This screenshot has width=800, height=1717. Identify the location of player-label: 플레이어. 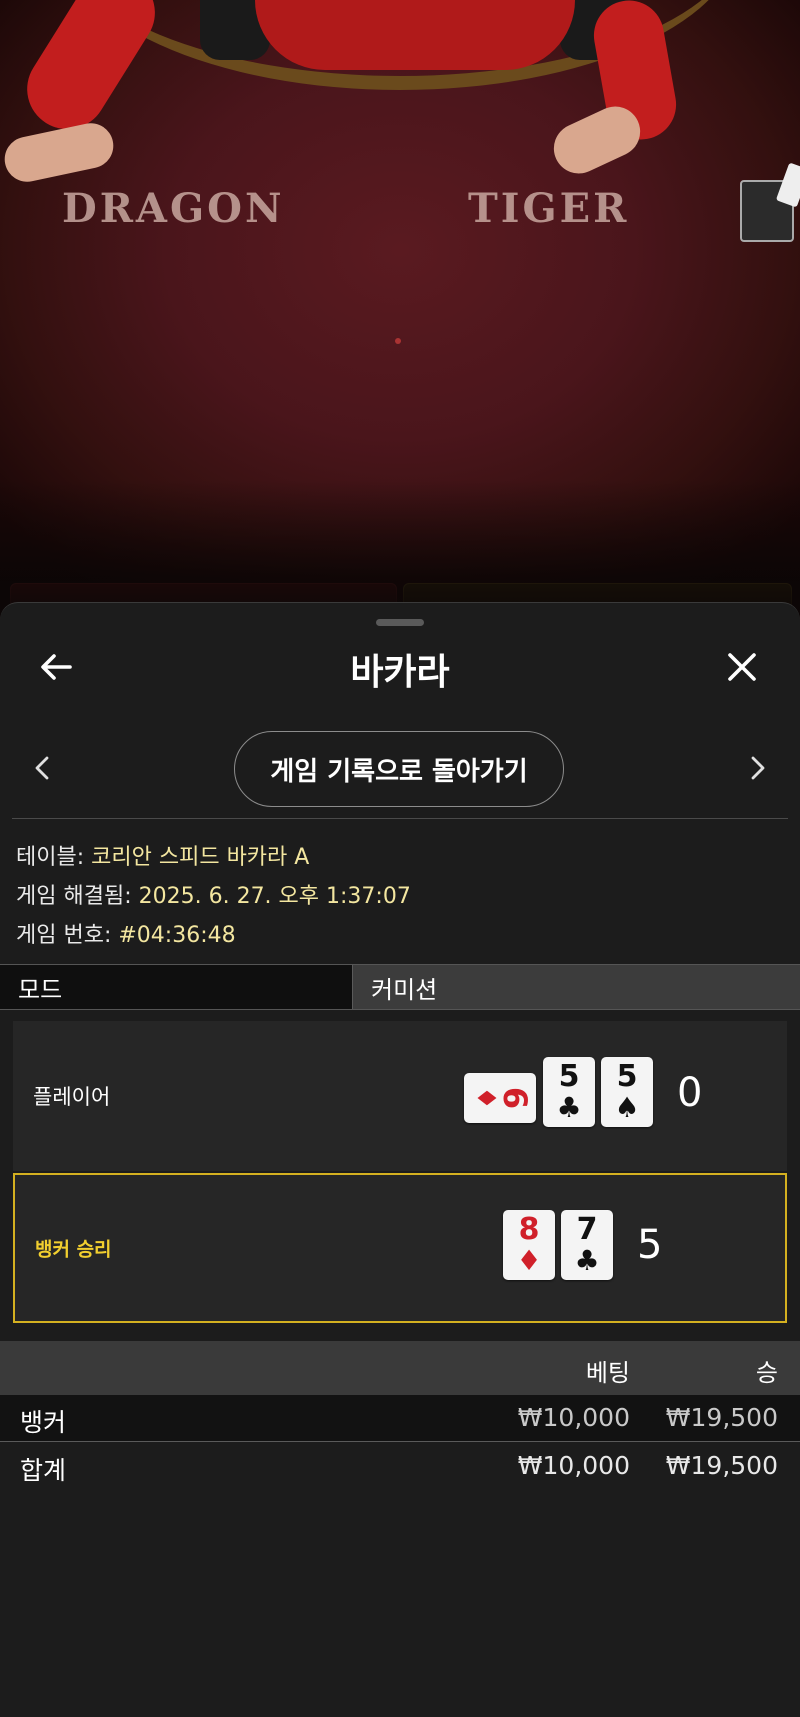
(72, 1097).